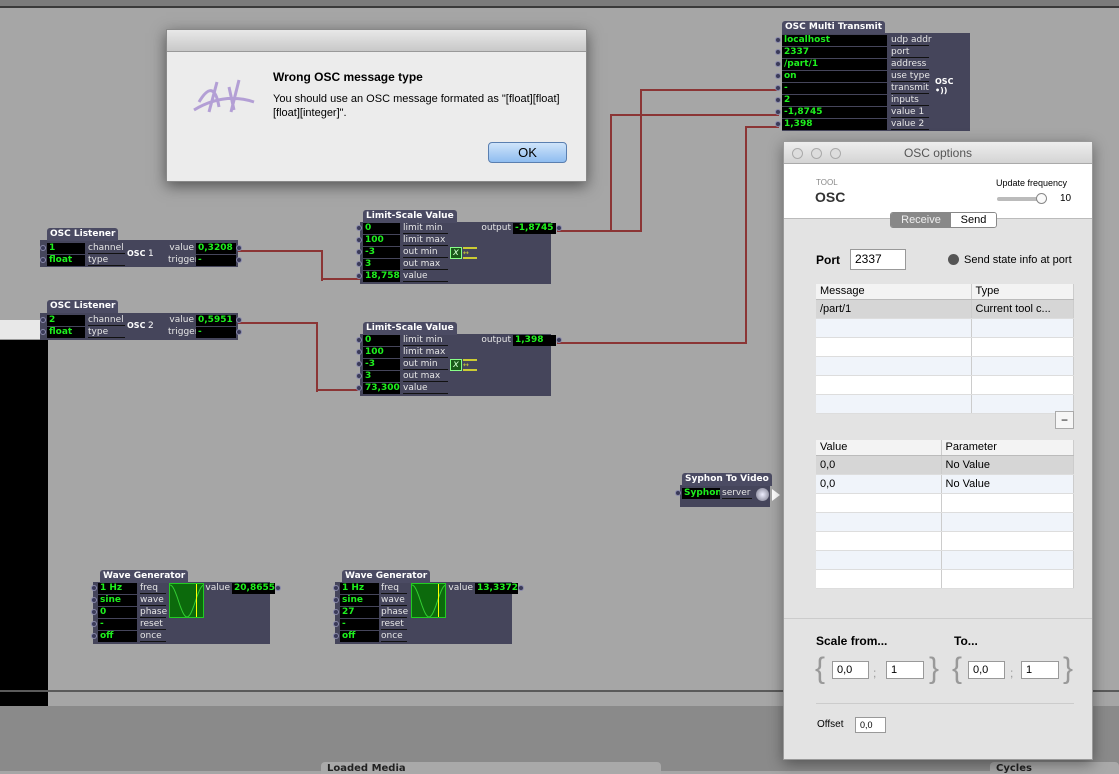 This screenshot has width=1119, height=774. What do you see at coordinates (921, 220) in the screenshot?
I see `tab-receive: Receive` at bounding box center [921, 220].